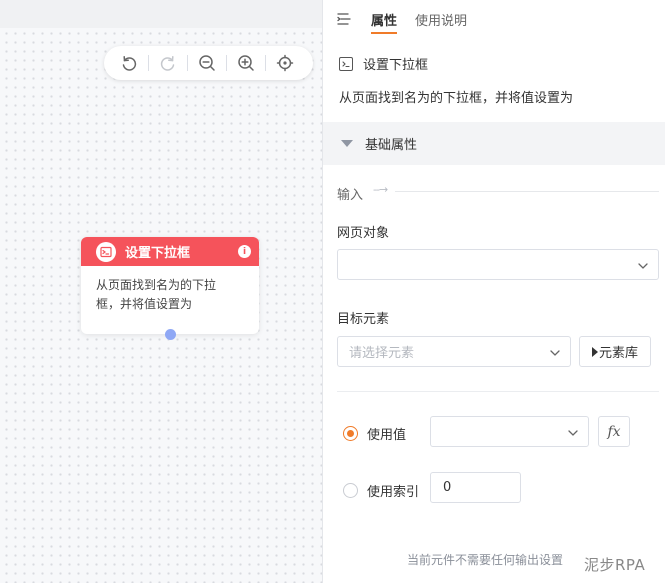 Image resolution: width=665 pixels, height=583 pixels. What do you see at coordinates (475, 487) in the screenshot?
I see `index-input: 0` at bounding box center [475, 487].